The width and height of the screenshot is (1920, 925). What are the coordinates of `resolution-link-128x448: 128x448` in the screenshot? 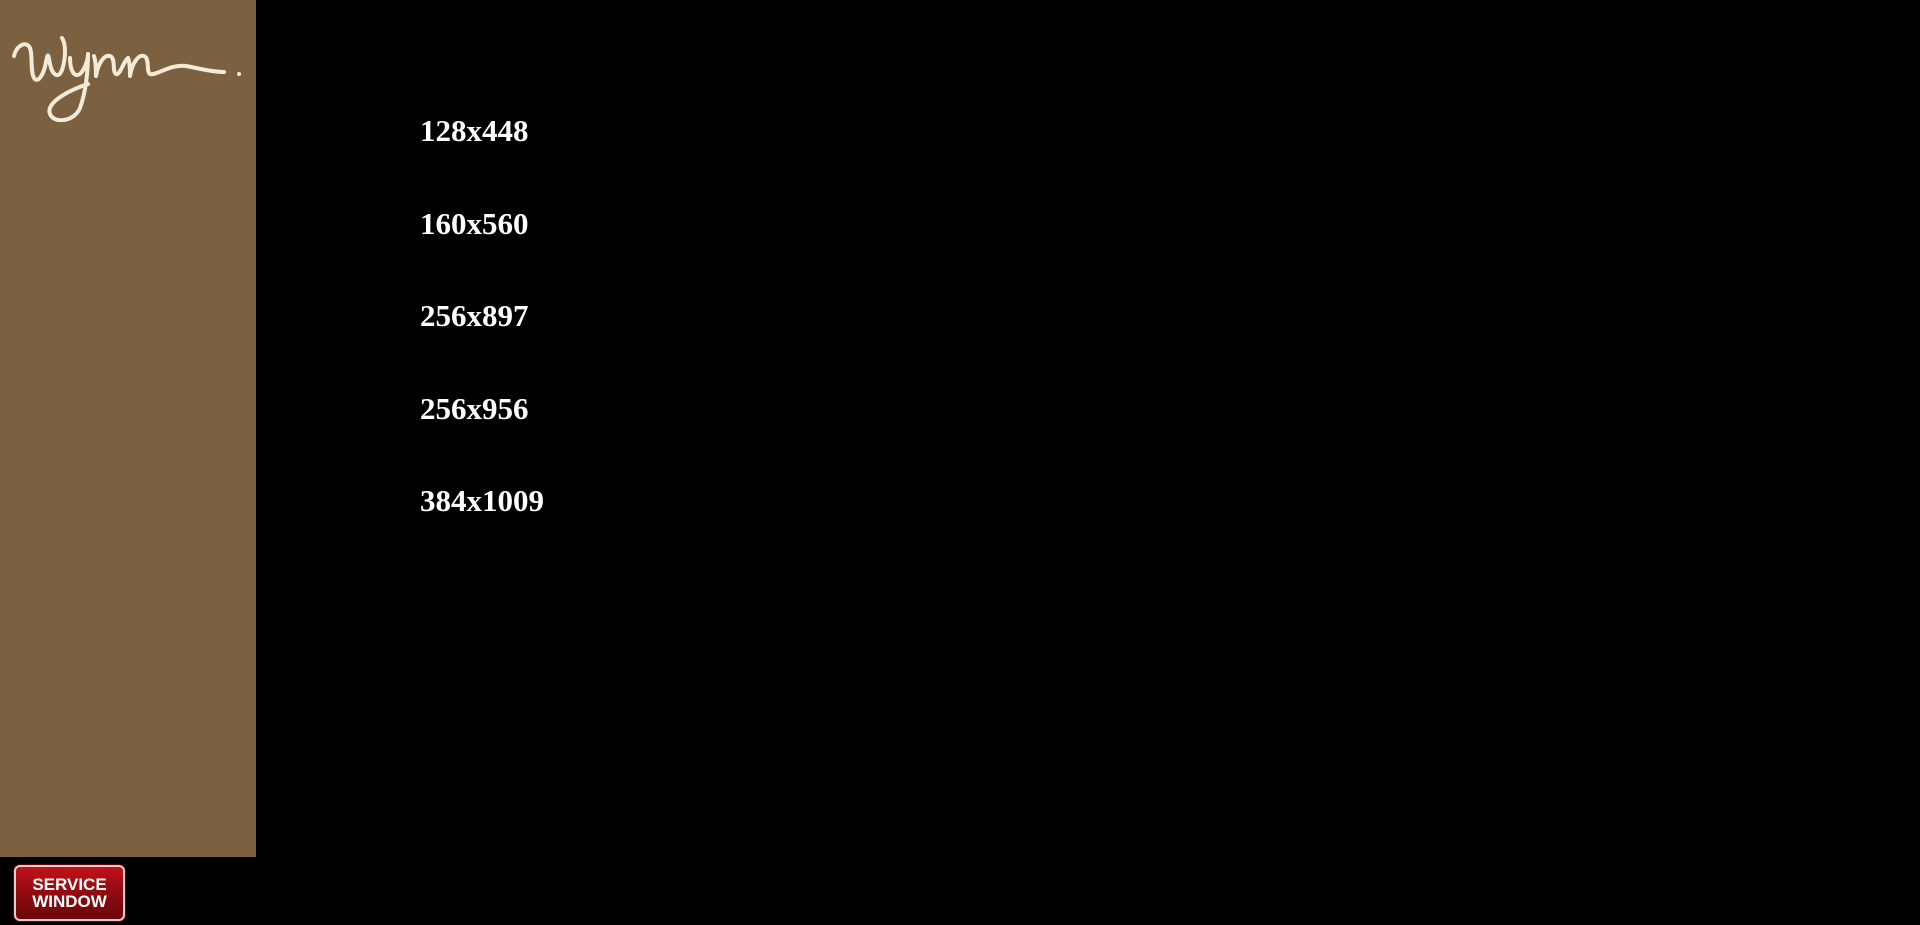 It's located at (482, 156).